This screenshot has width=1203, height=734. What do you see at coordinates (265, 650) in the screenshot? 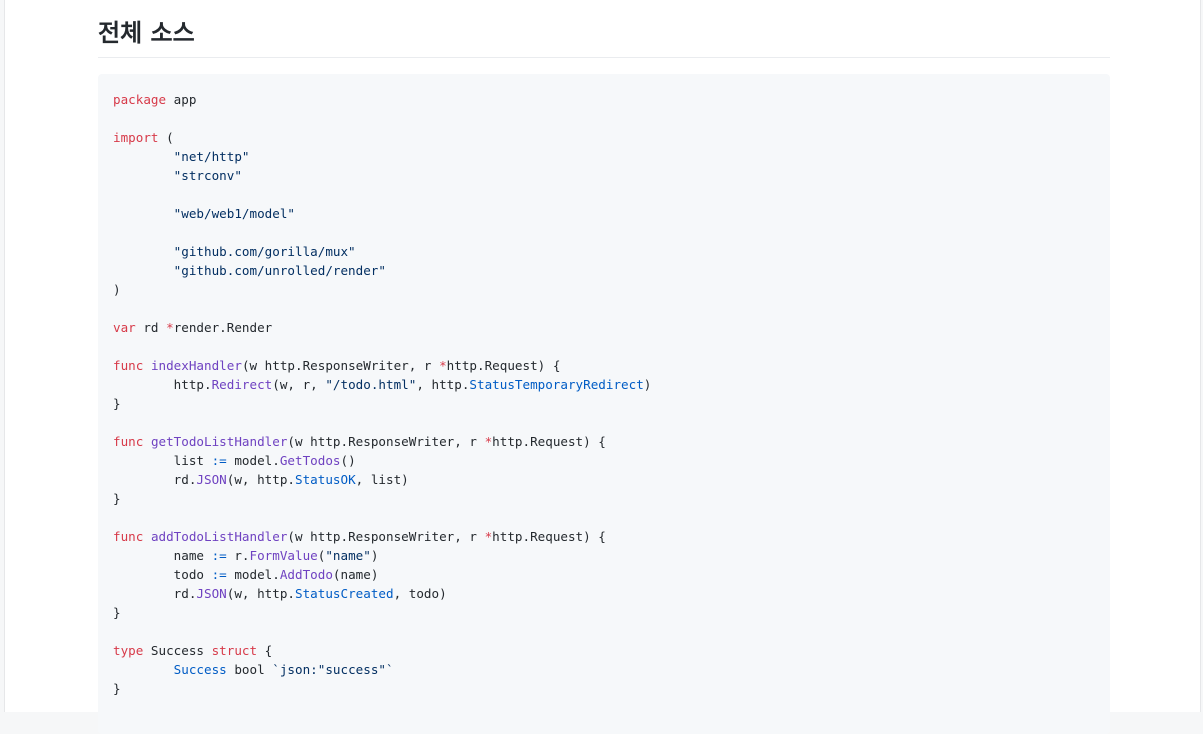
I see `code-token: {` at bounding box center [265, 650].